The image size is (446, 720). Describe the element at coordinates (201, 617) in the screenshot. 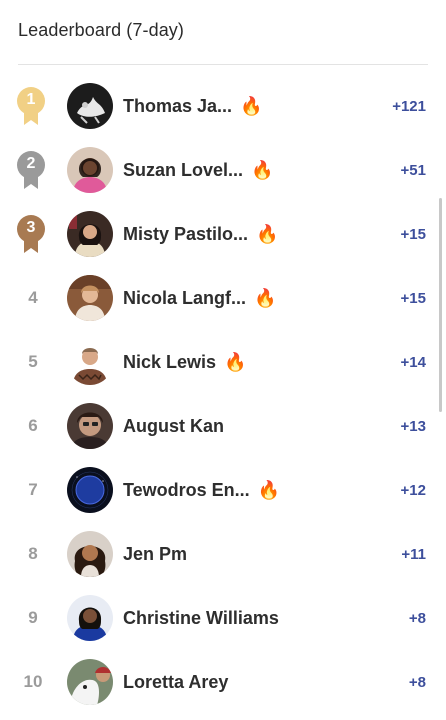

I see `user-name-text: Christine Williams` at that location.